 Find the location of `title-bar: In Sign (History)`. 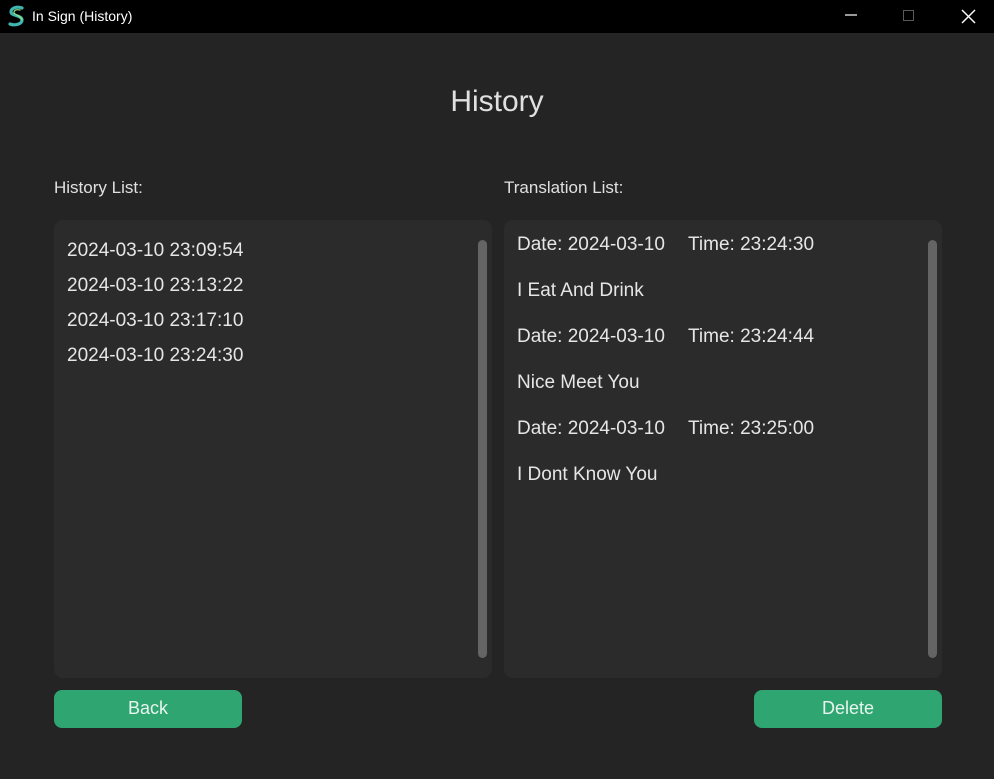

title-bar: In Sign (History) is located at coordinates (497, 16).